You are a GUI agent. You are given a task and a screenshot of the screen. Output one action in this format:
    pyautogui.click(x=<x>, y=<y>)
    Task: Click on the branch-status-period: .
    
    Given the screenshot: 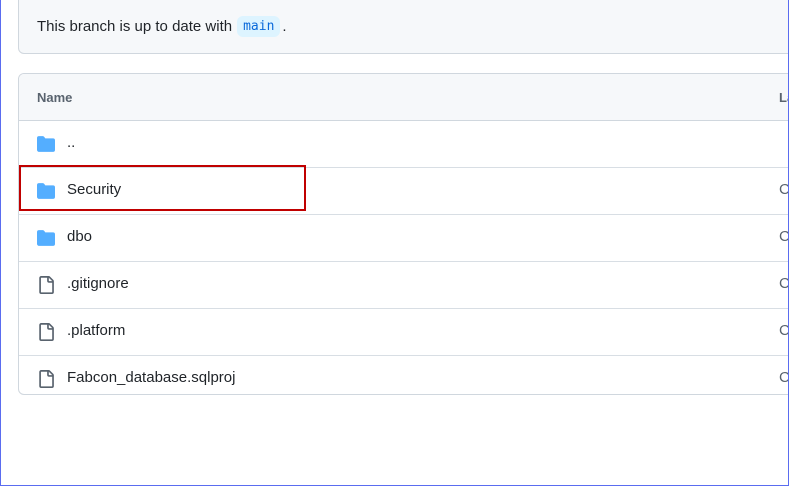 What is the action you would take?
    pyautogui.click(x=284, y=26)
    